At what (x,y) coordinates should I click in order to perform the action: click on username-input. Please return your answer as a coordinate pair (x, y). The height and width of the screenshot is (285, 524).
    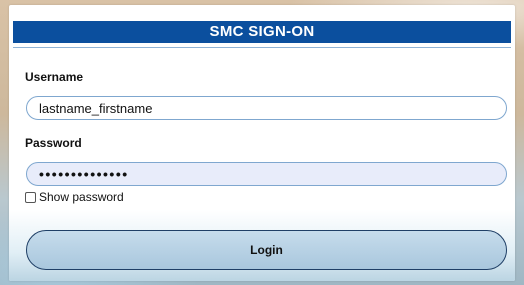
    Looking at the image, I should click on (266, 108).